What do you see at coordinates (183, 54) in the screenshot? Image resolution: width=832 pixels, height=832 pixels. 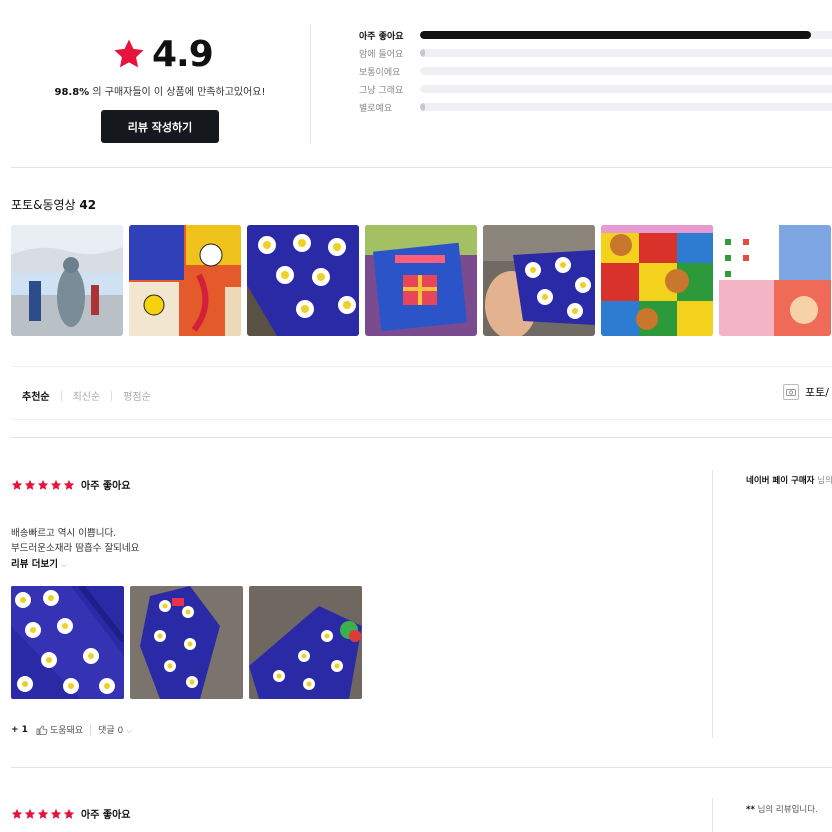 I see `average-rating: 4.9` at bounding box center [183, 54].